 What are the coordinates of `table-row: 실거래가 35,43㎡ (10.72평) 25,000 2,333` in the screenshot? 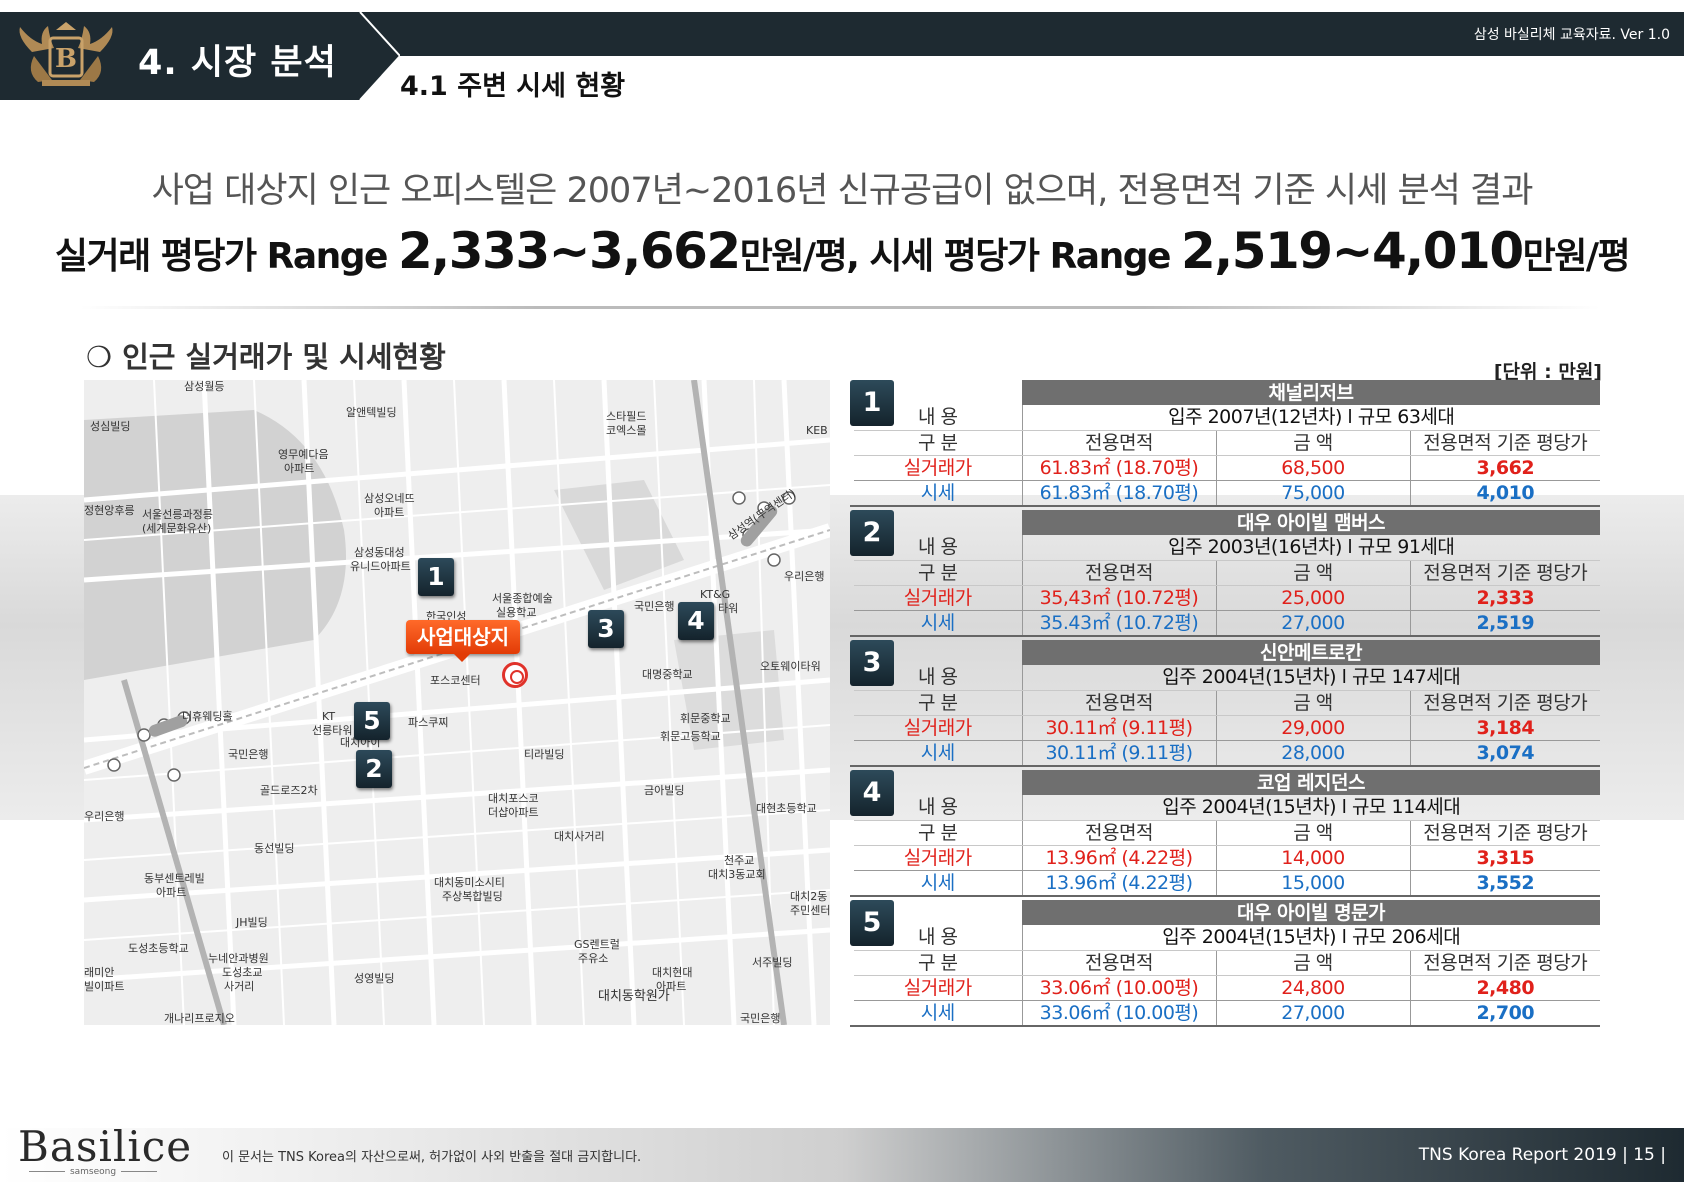 It's located at (1227, 598).